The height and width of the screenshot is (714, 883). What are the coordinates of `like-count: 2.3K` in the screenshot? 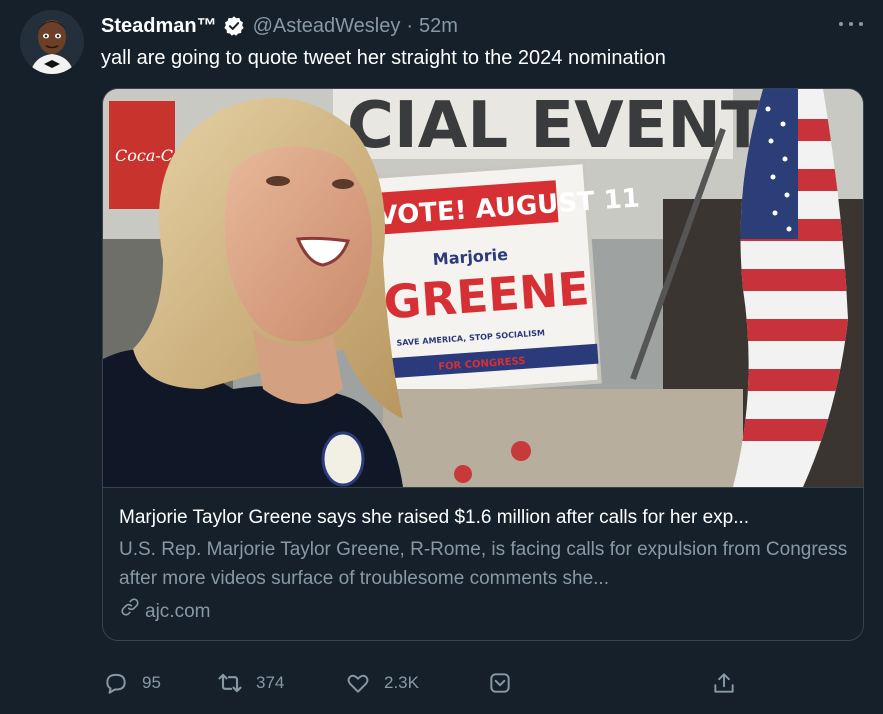 It's located at (401, 682).